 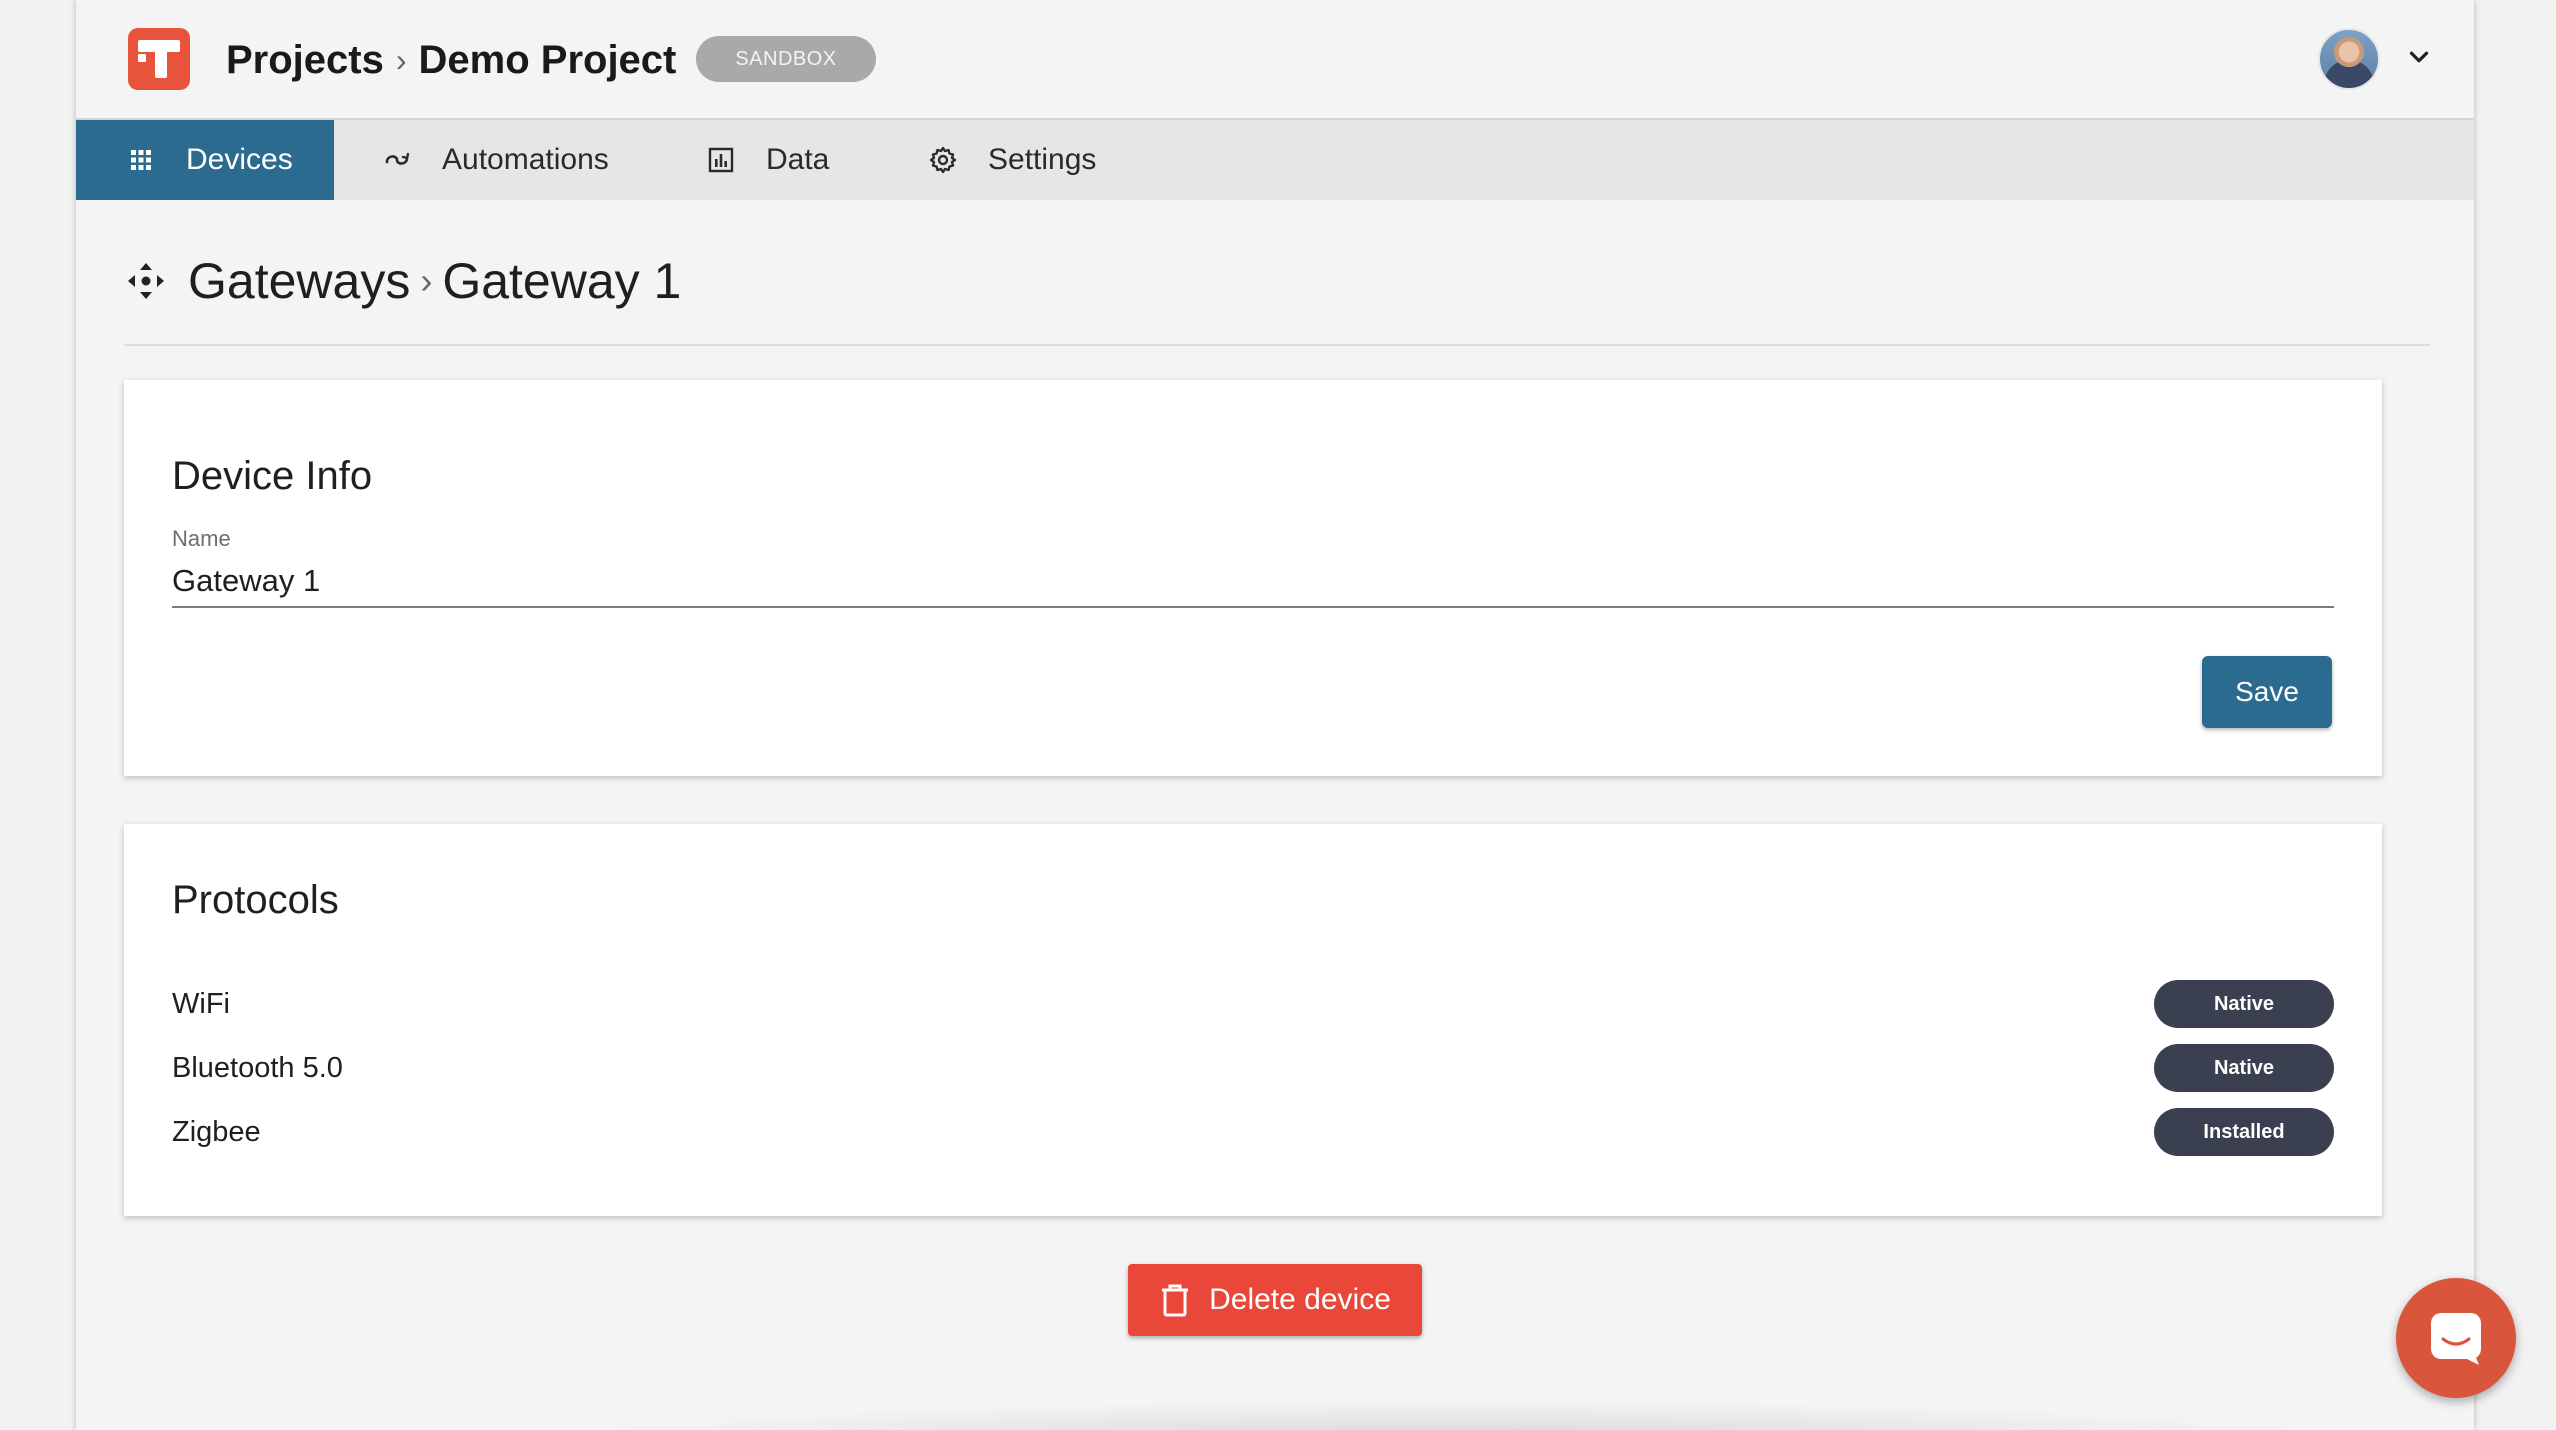 I want to click on automation-icon, so click(x=397, y=160).